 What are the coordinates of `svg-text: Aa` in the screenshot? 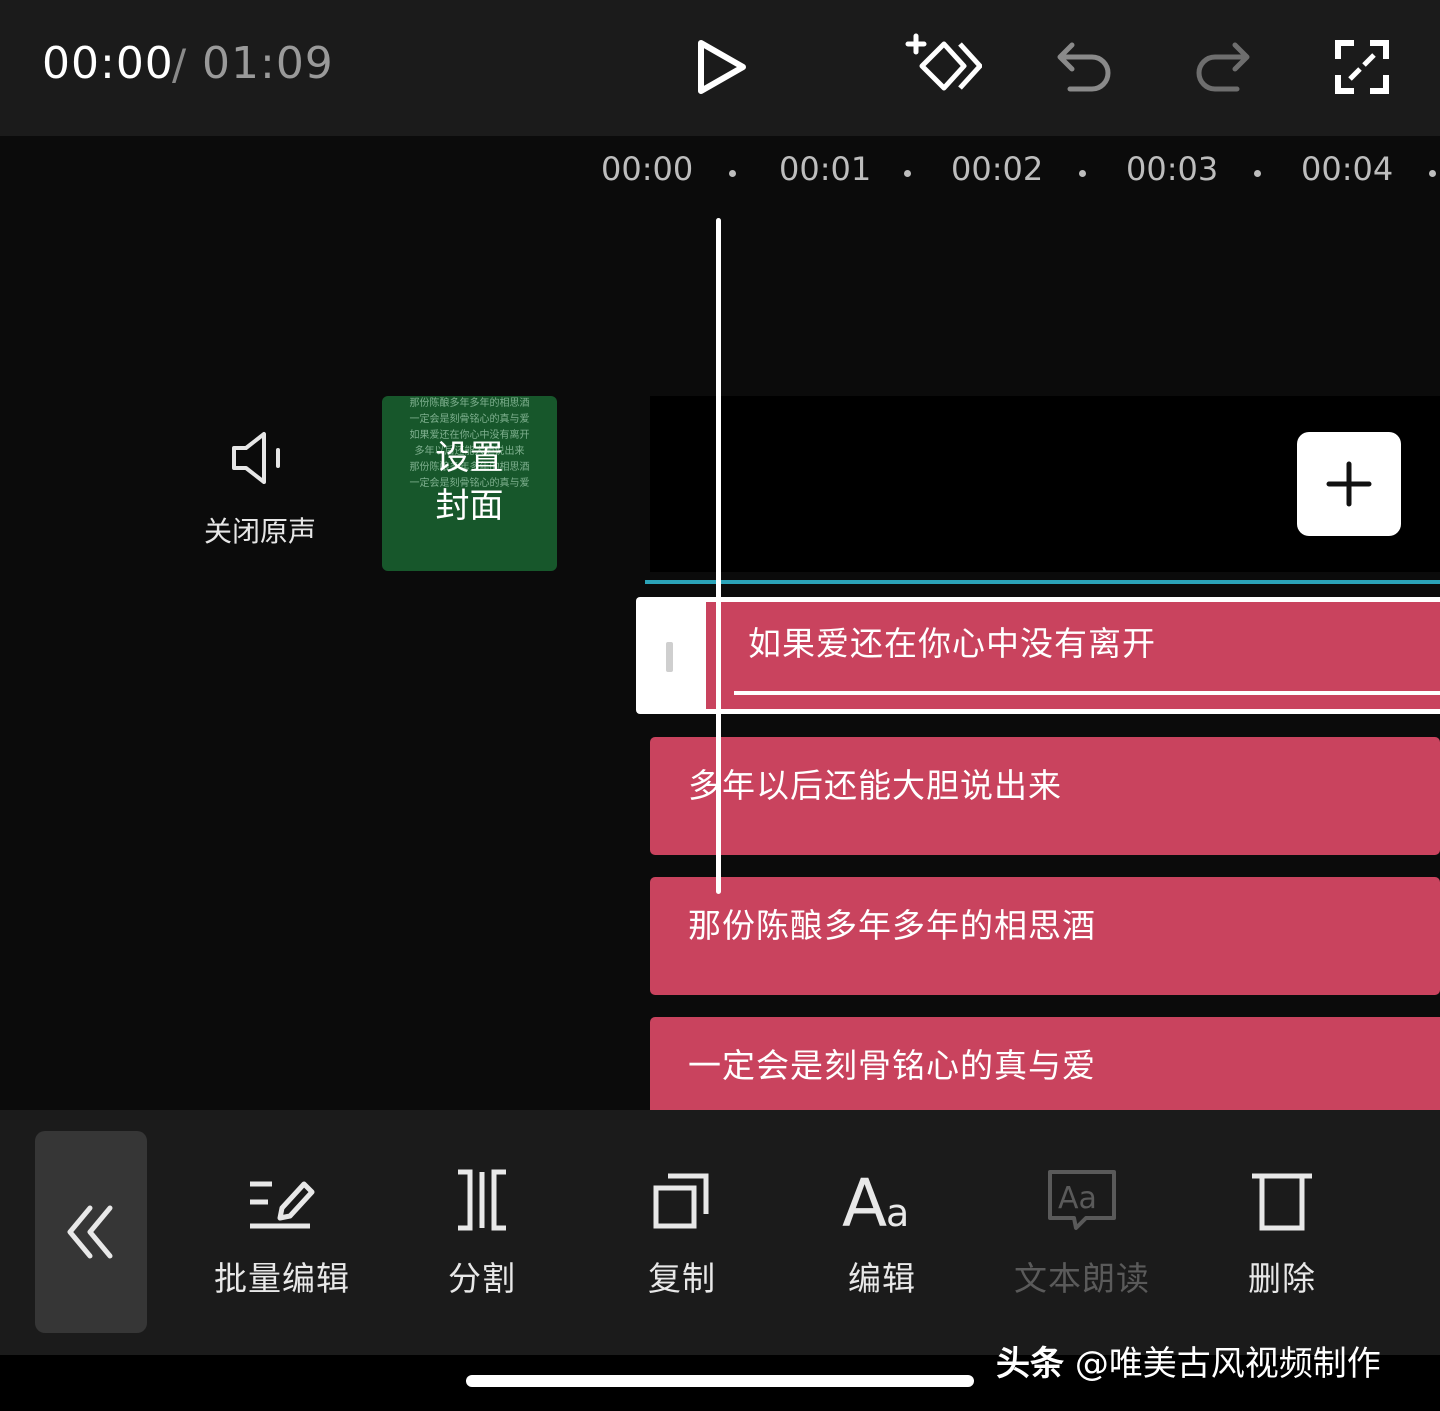 It's located at (1077, 1198).